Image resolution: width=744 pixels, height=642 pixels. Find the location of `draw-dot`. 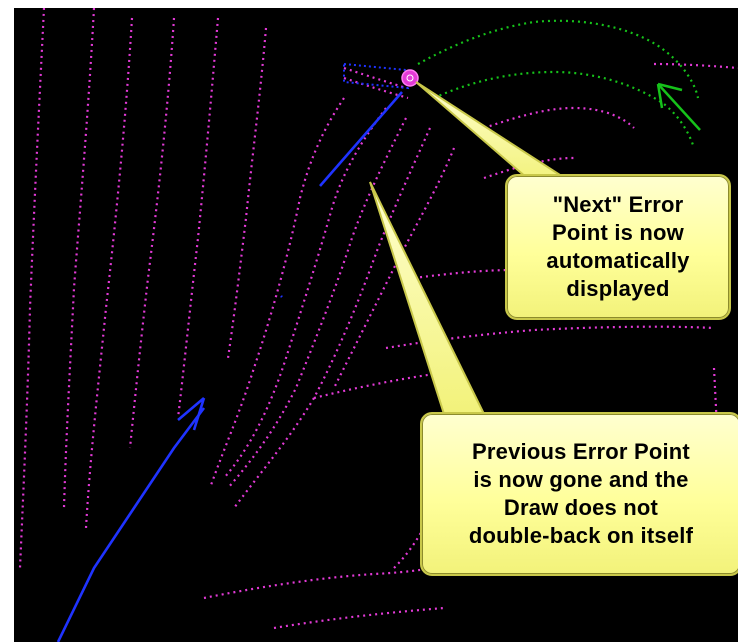

draw-dot is located at coordinates (281, 296).